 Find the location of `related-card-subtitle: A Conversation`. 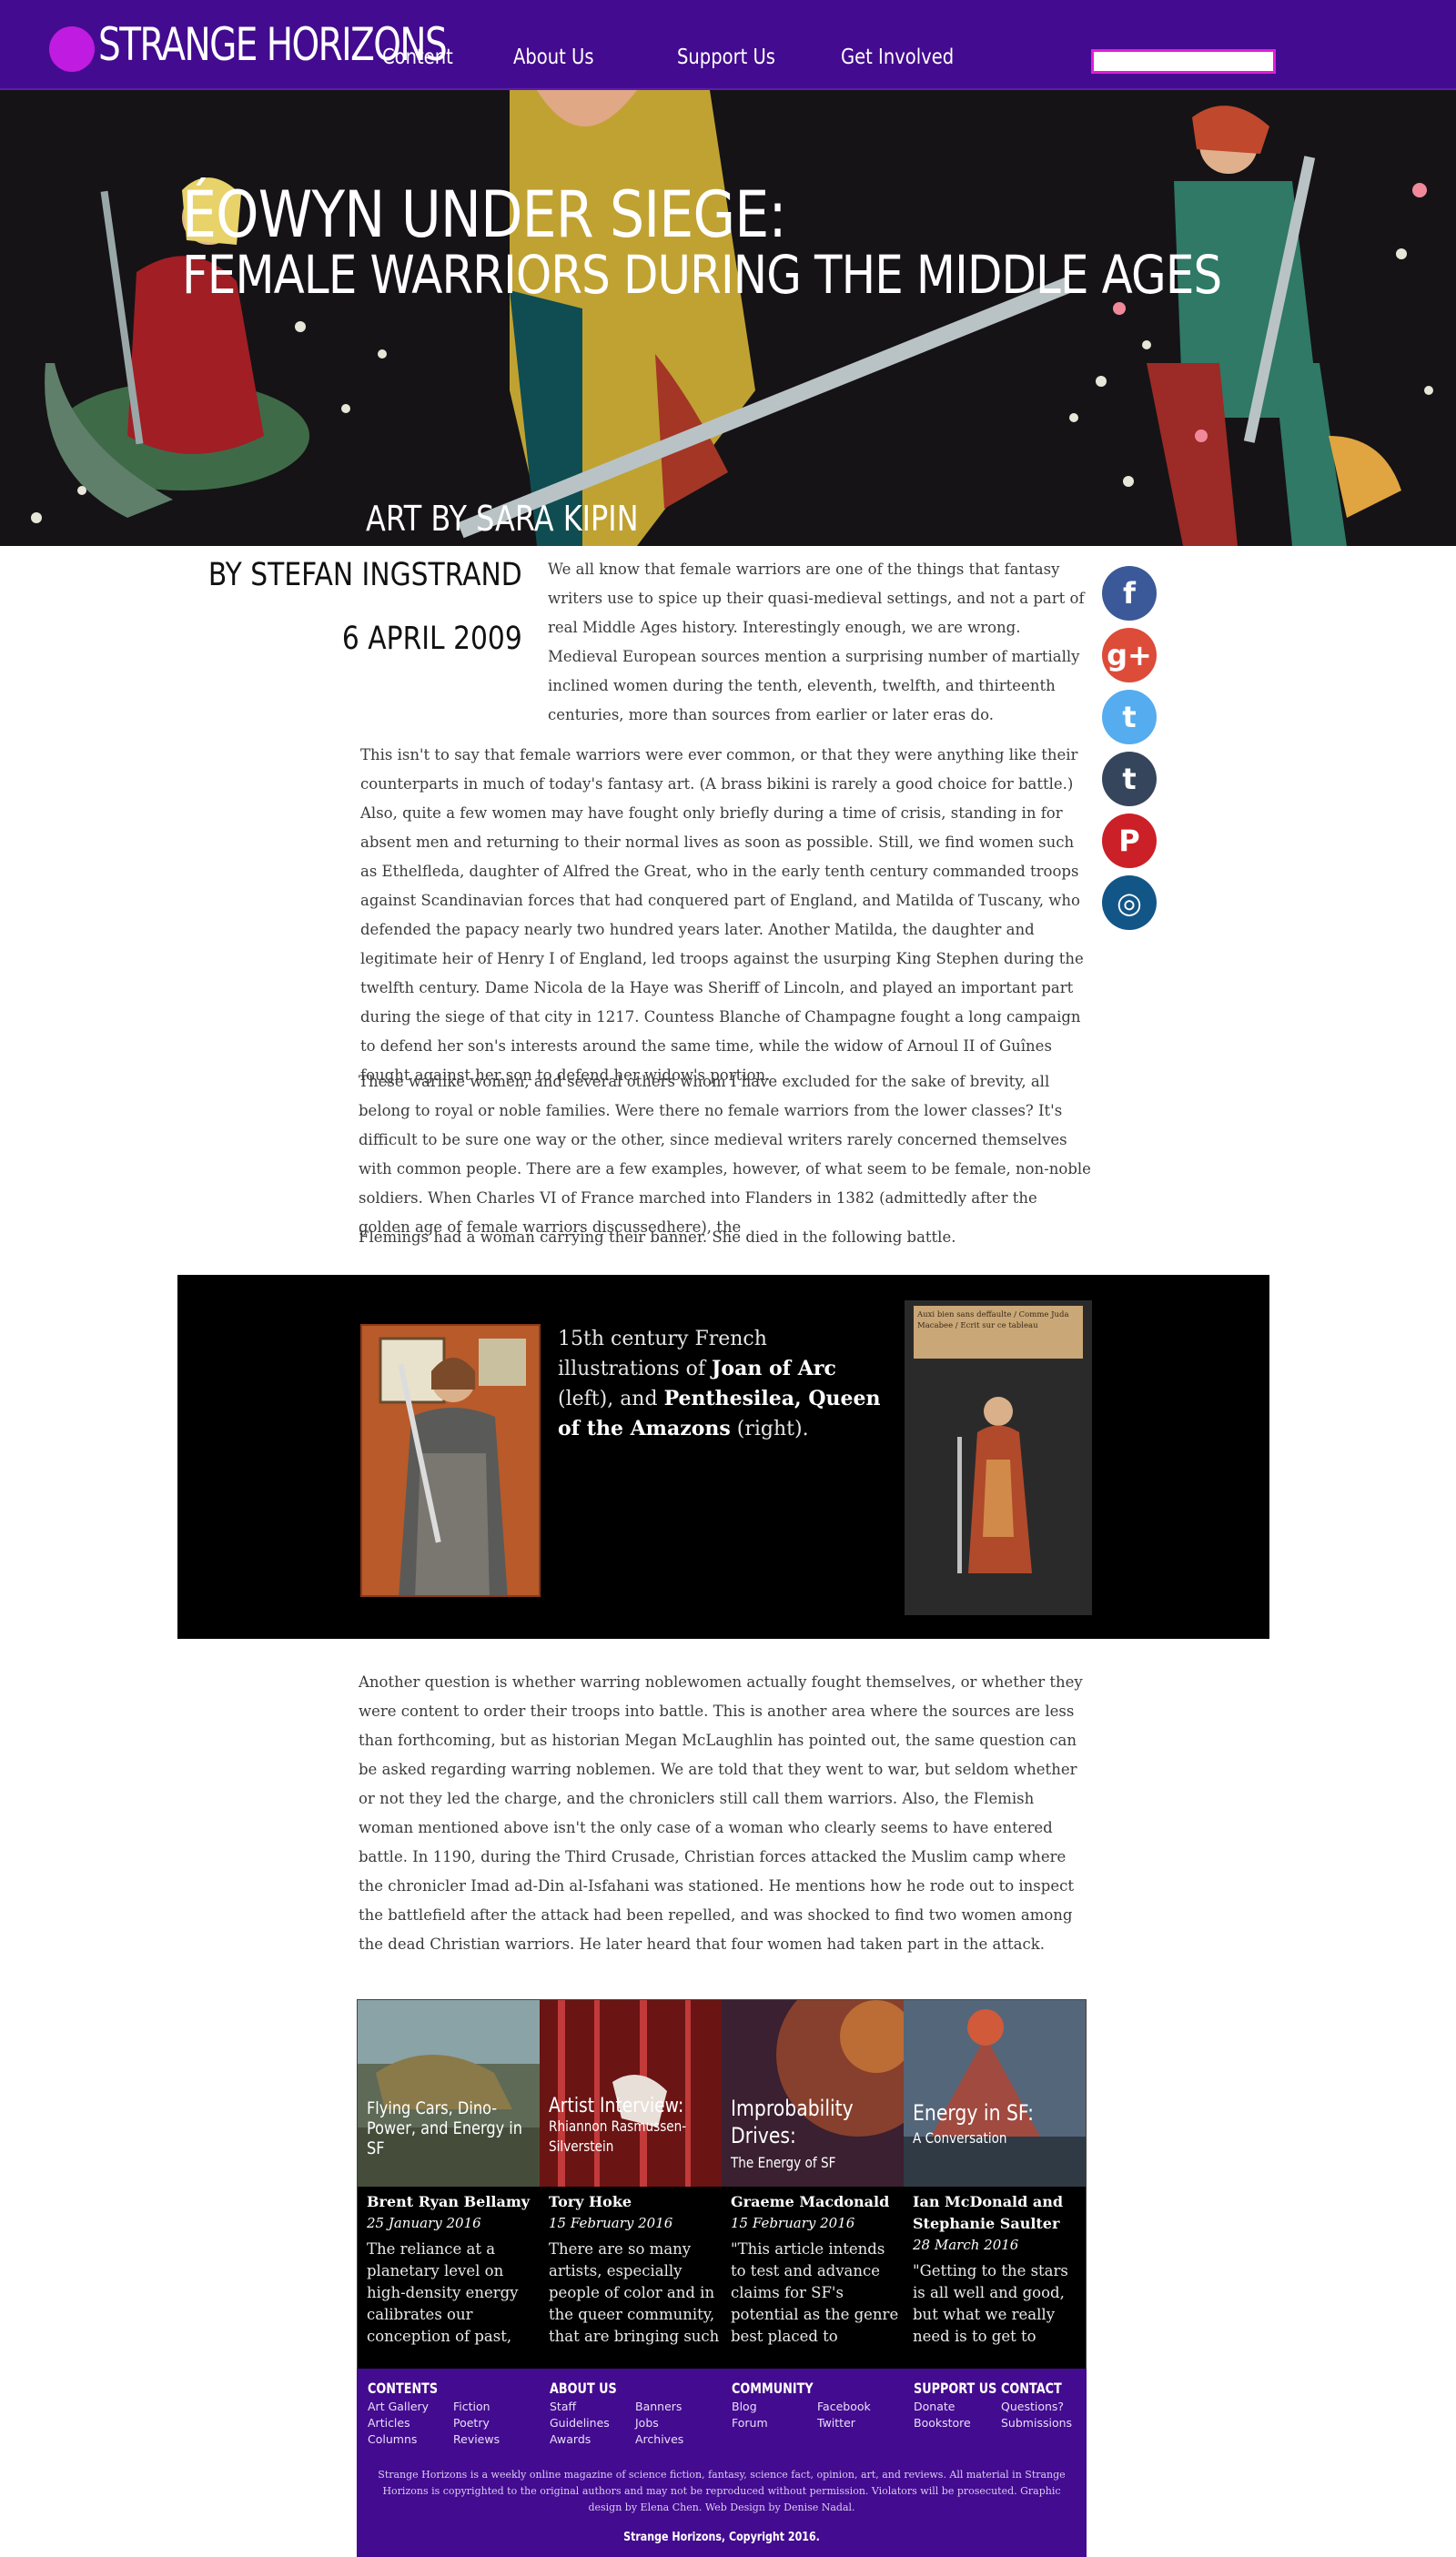

related-card-subtitle: A Conversation is located at coordinates (1002, 2138).